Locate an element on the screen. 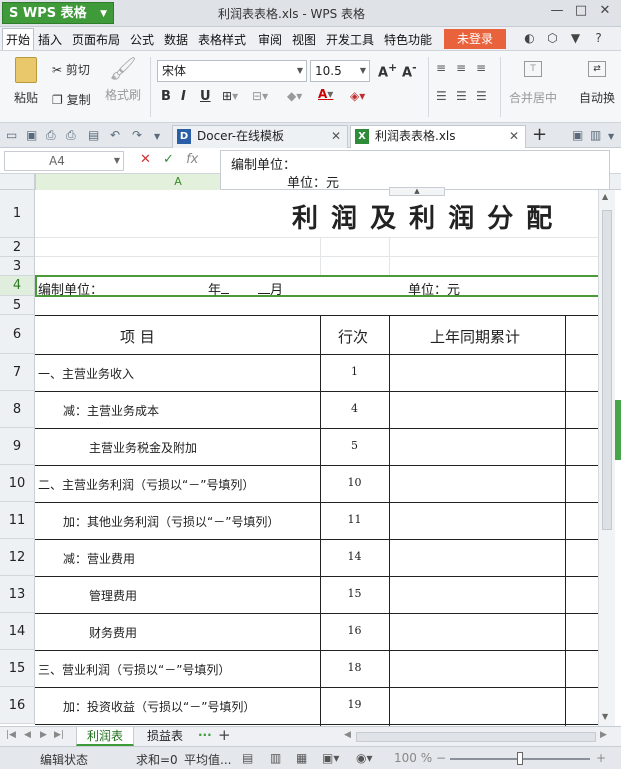  folder-icon: ▭ is located at coordinates (11, 135).